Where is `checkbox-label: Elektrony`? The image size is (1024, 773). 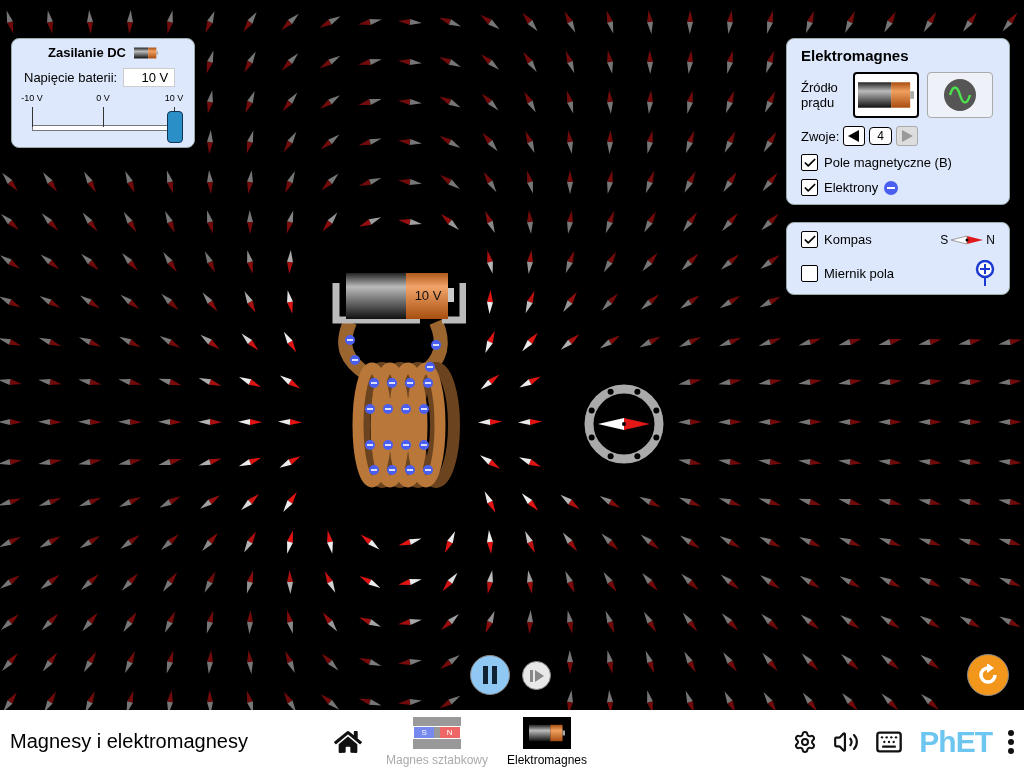
checkbox-label: Elektrony is located at coordinates (851, 187).